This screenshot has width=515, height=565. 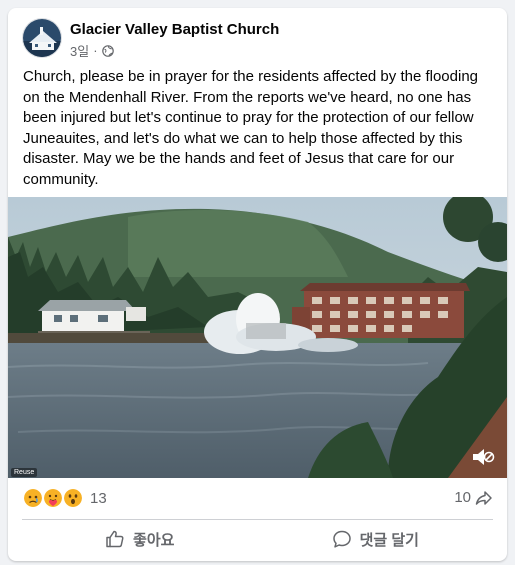 I want to click on wow-emoji-icon, so click(x=73, y=498).